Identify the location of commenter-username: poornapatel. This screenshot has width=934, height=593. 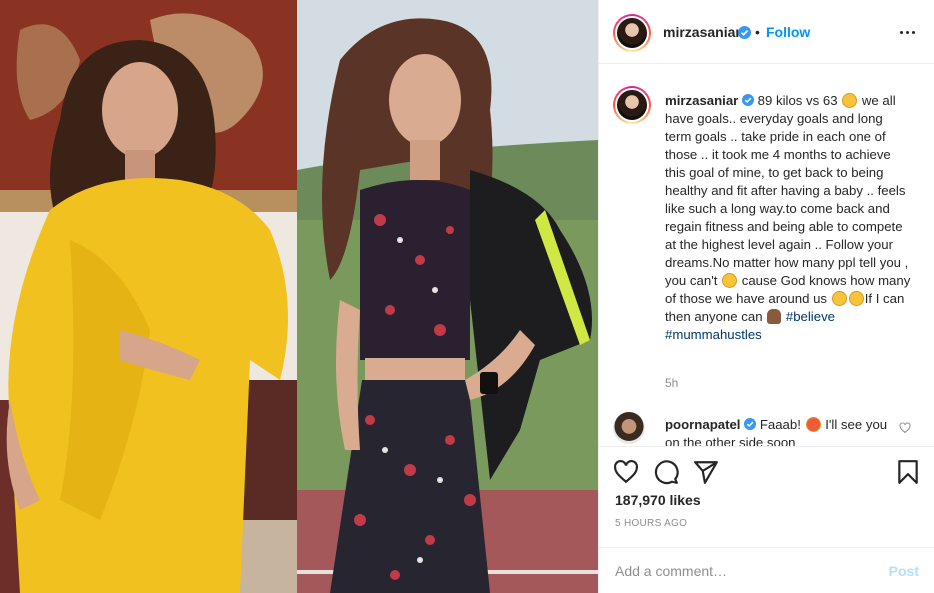
(702, 424).